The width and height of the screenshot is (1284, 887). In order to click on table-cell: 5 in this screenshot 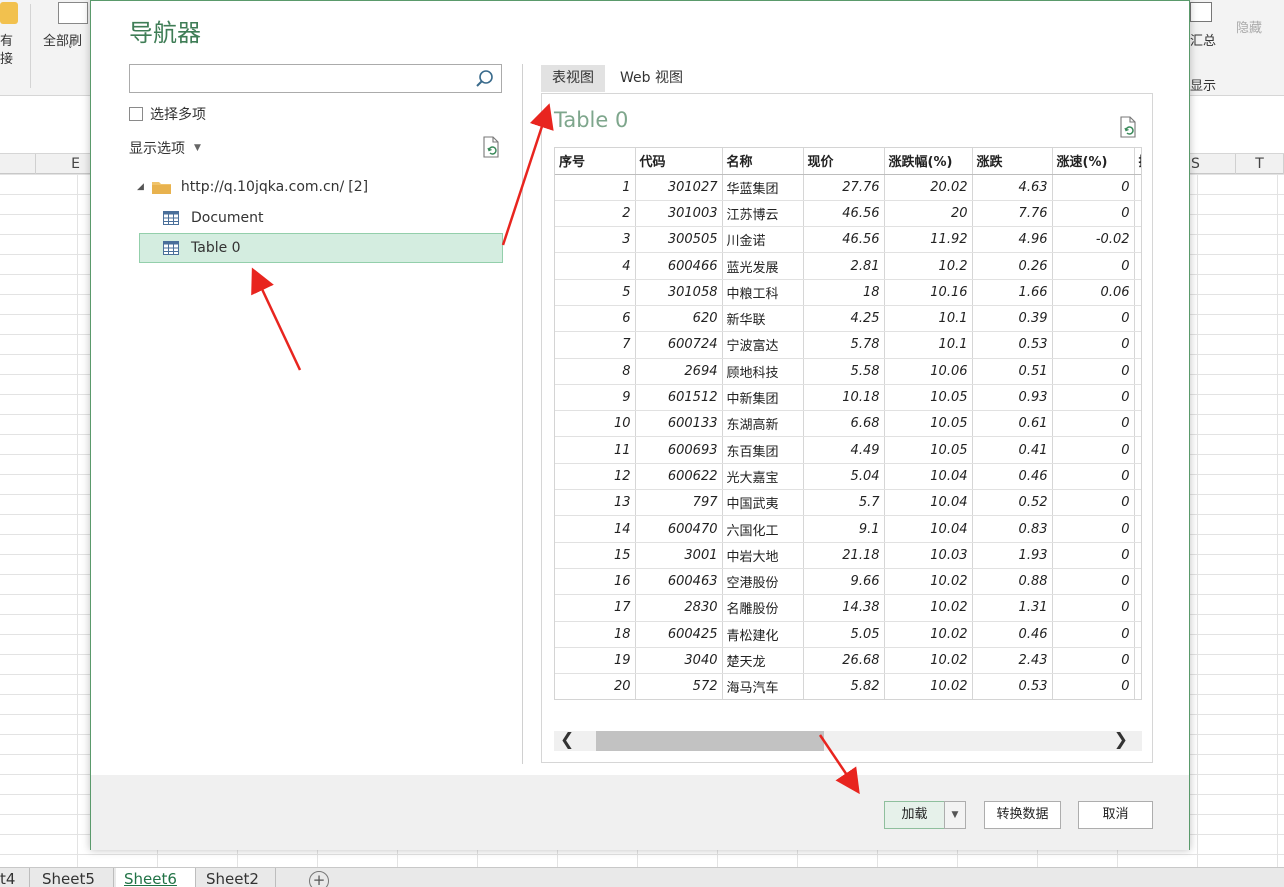, I will do `click(595, 292)`.